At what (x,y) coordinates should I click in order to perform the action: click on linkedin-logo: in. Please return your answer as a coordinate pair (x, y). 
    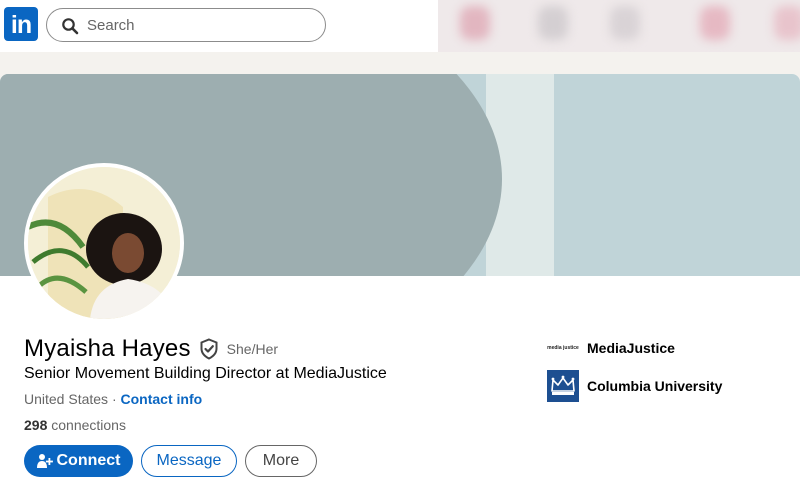
    Looking at the image, I should click on (21, 24).